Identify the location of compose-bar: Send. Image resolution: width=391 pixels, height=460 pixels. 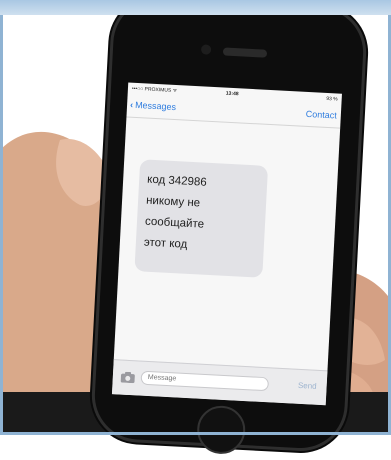
(219, 382).